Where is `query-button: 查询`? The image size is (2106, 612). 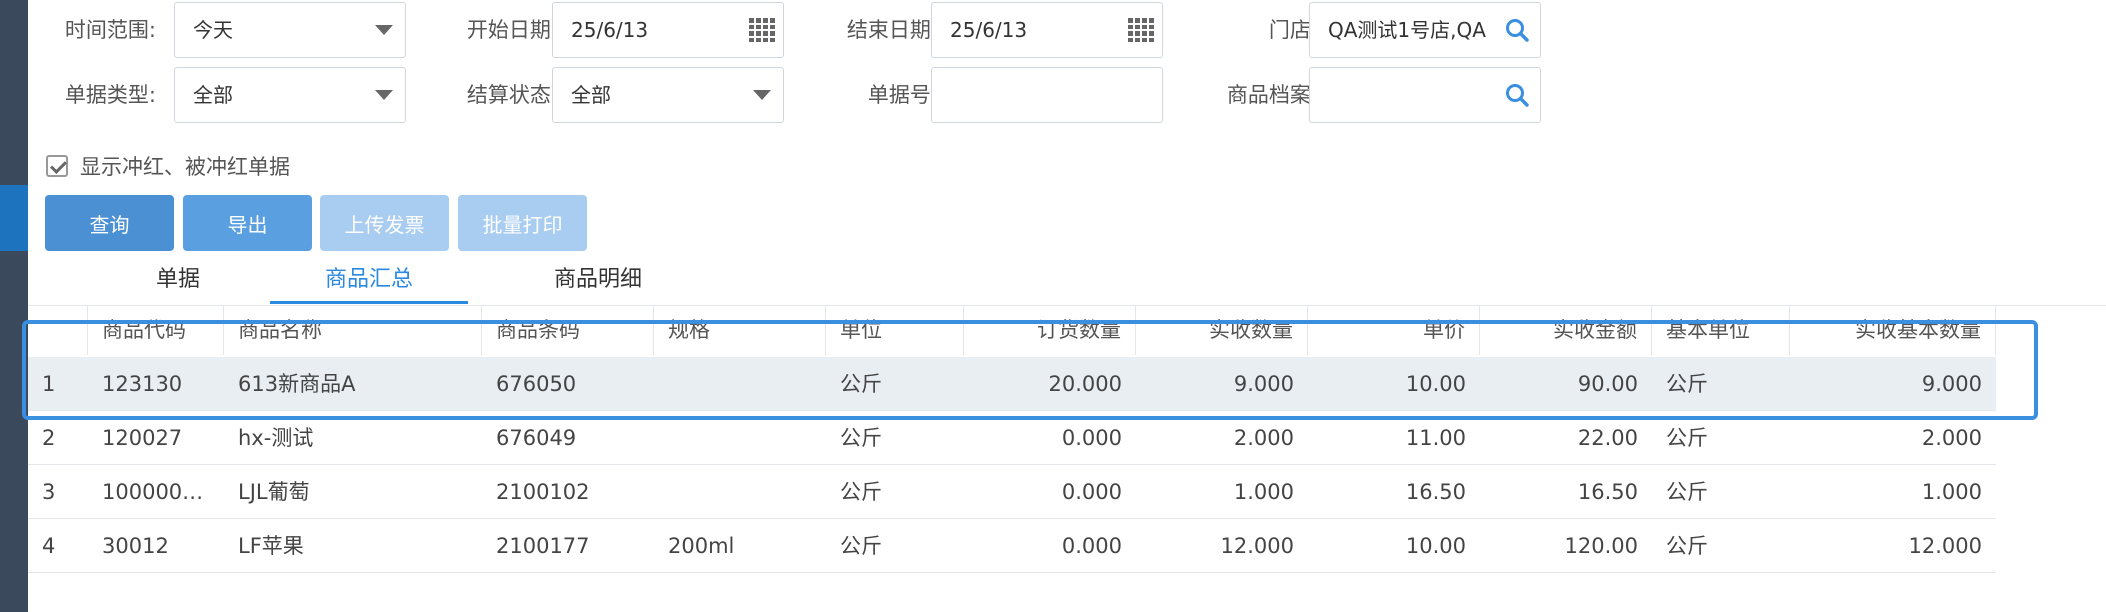
query-button: 查询 is located at coordinates (109, 223).